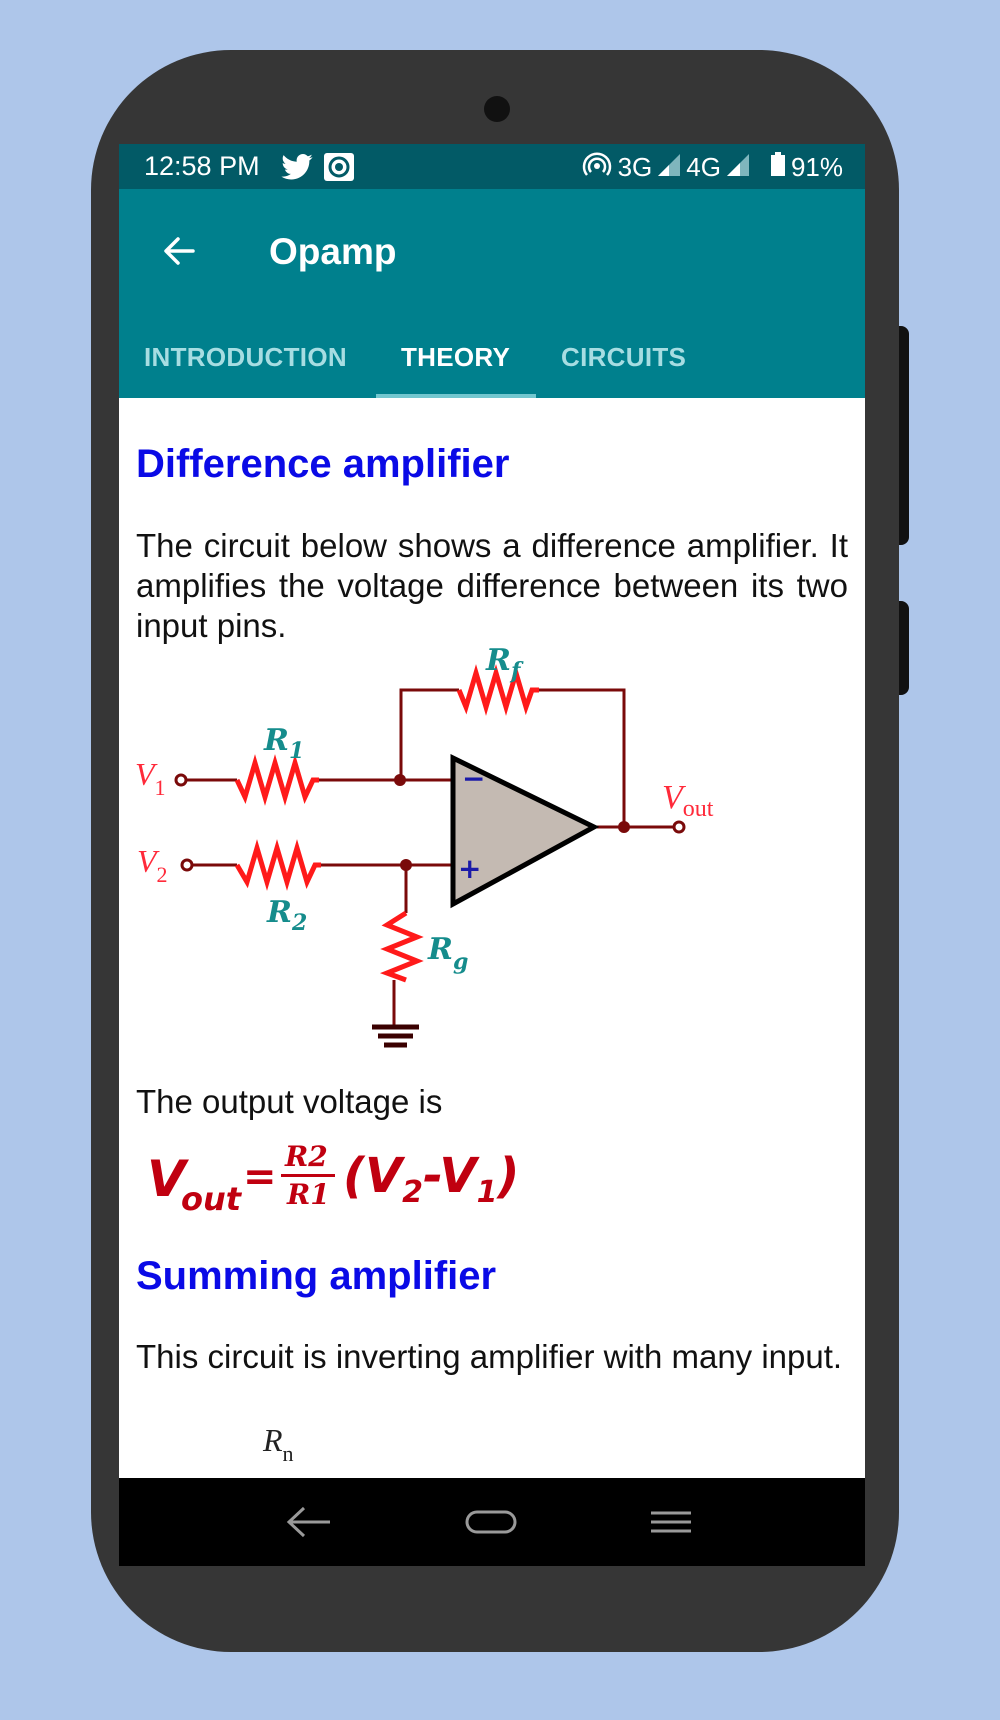 This screenshot has height=1720, width=1000. What do you see at coordinates (152, 865) in the screenshot?
I see `label-v2: V2` at bounding box center [152, 865].